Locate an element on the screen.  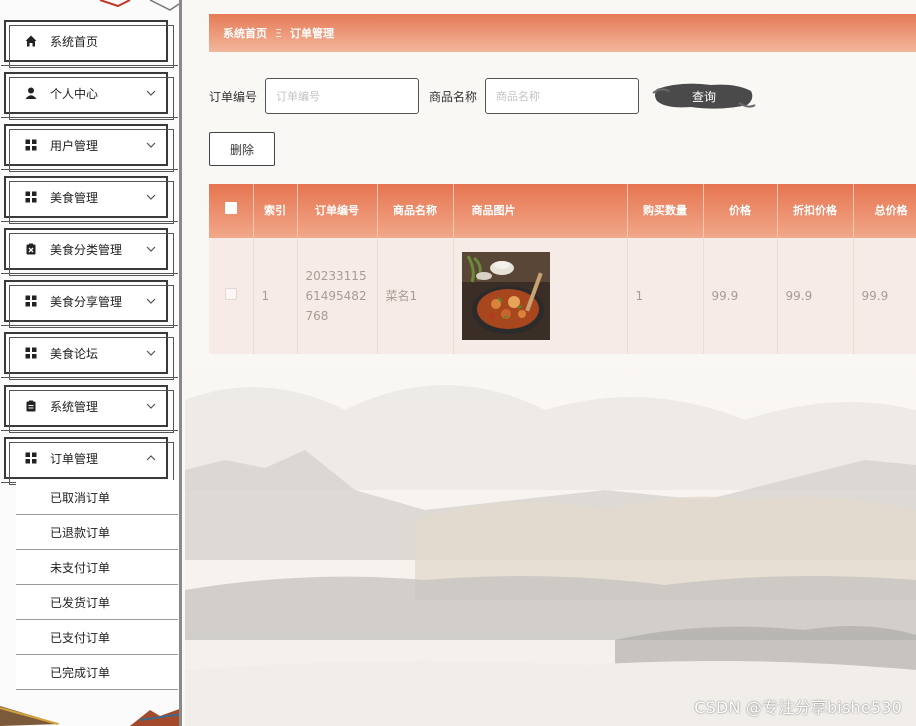
row-product-image-cell is located at coordinates (540, 296).